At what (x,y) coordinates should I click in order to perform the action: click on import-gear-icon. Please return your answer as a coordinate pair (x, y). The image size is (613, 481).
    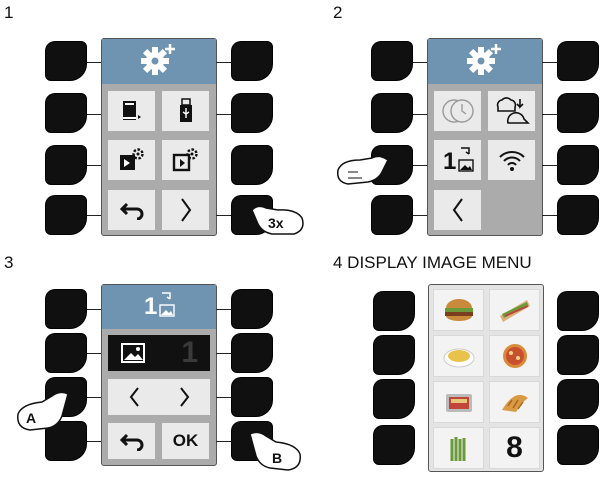
    Looking at the image, I should click on (186, 160).